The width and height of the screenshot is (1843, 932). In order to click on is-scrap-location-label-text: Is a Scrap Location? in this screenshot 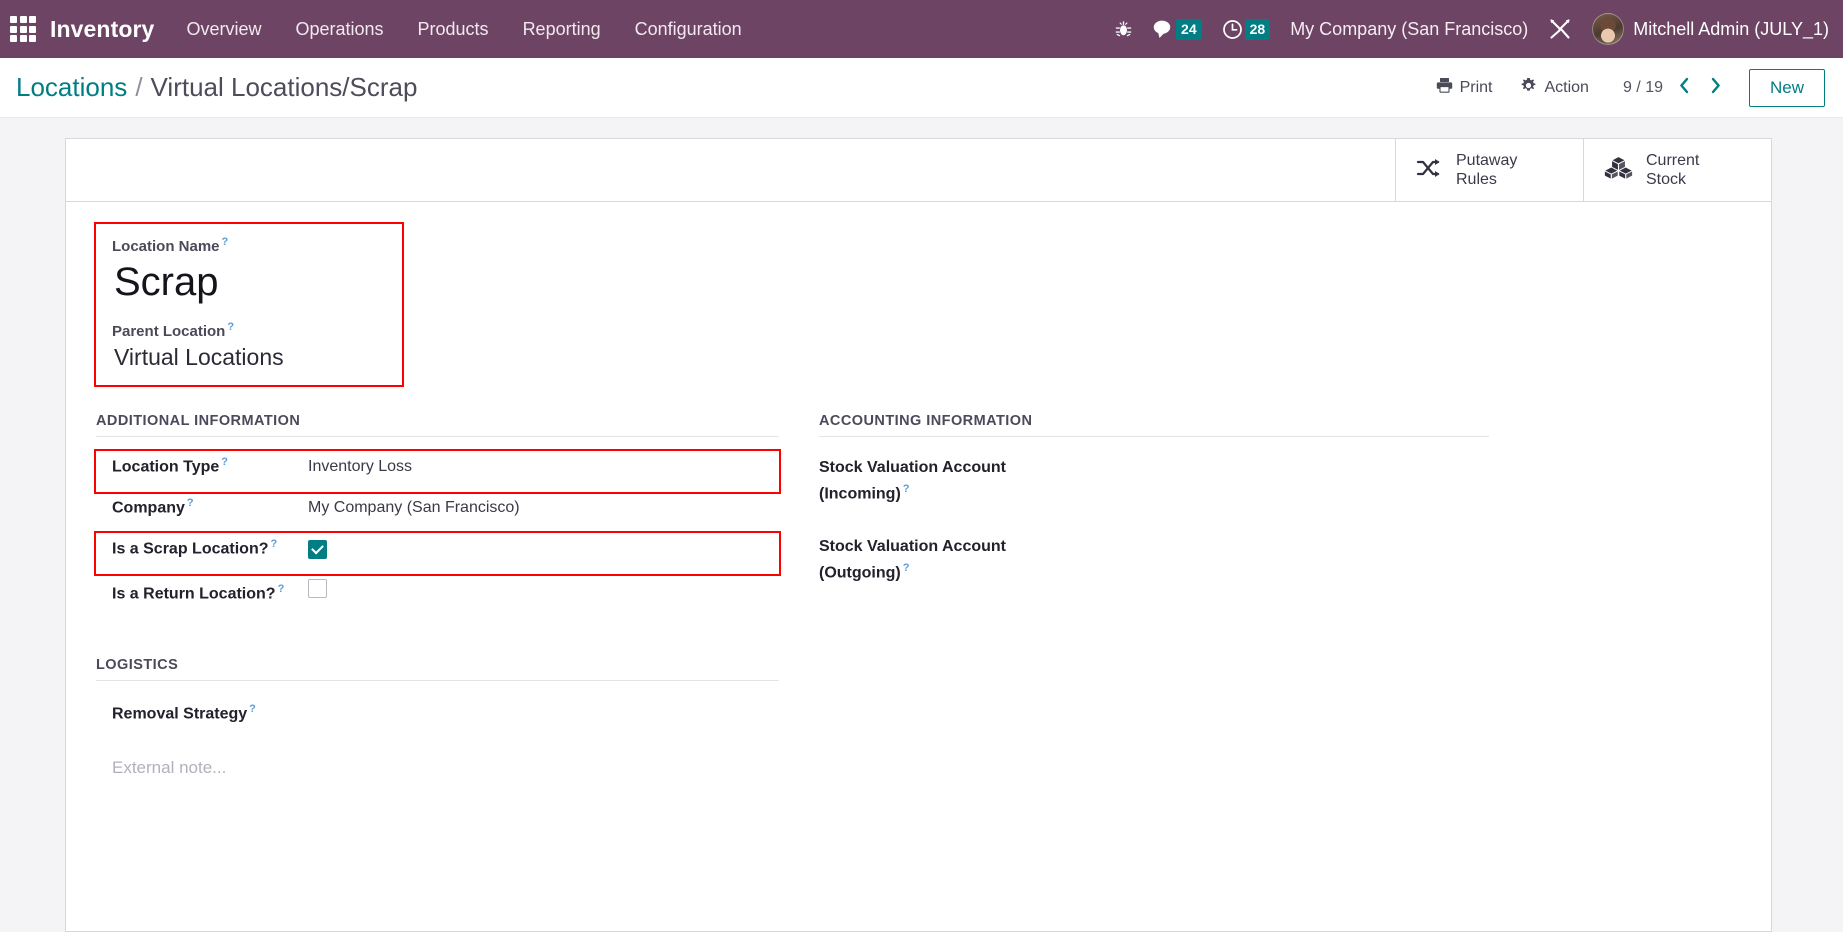, I will do `click(190, 549)`.